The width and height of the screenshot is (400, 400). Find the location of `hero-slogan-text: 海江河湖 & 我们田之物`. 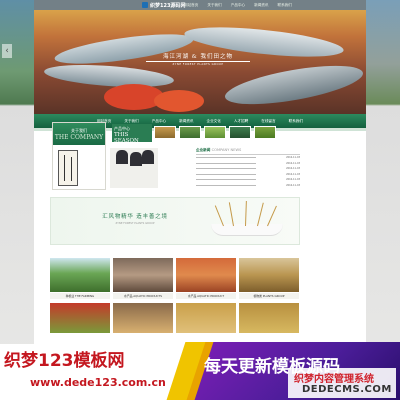

hero-slogan-text: 海江河湖 & 我们田之物 is located at coordinates (198, 57).